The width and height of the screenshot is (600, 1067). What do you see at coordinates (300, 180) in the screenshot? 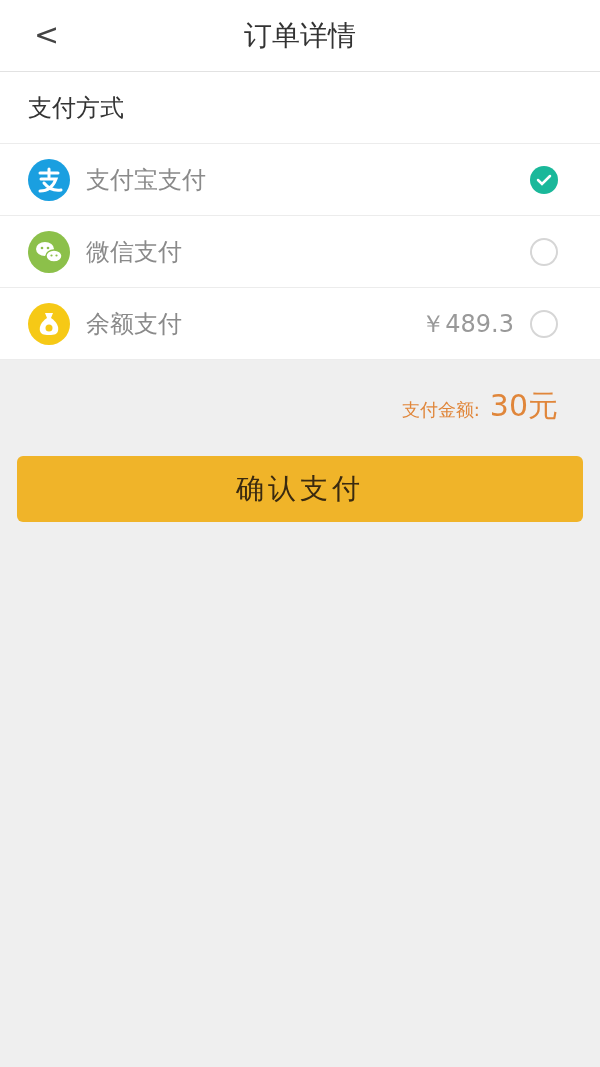
I see `payment-option: 支付宝支付` at bounding box center [300, 180].